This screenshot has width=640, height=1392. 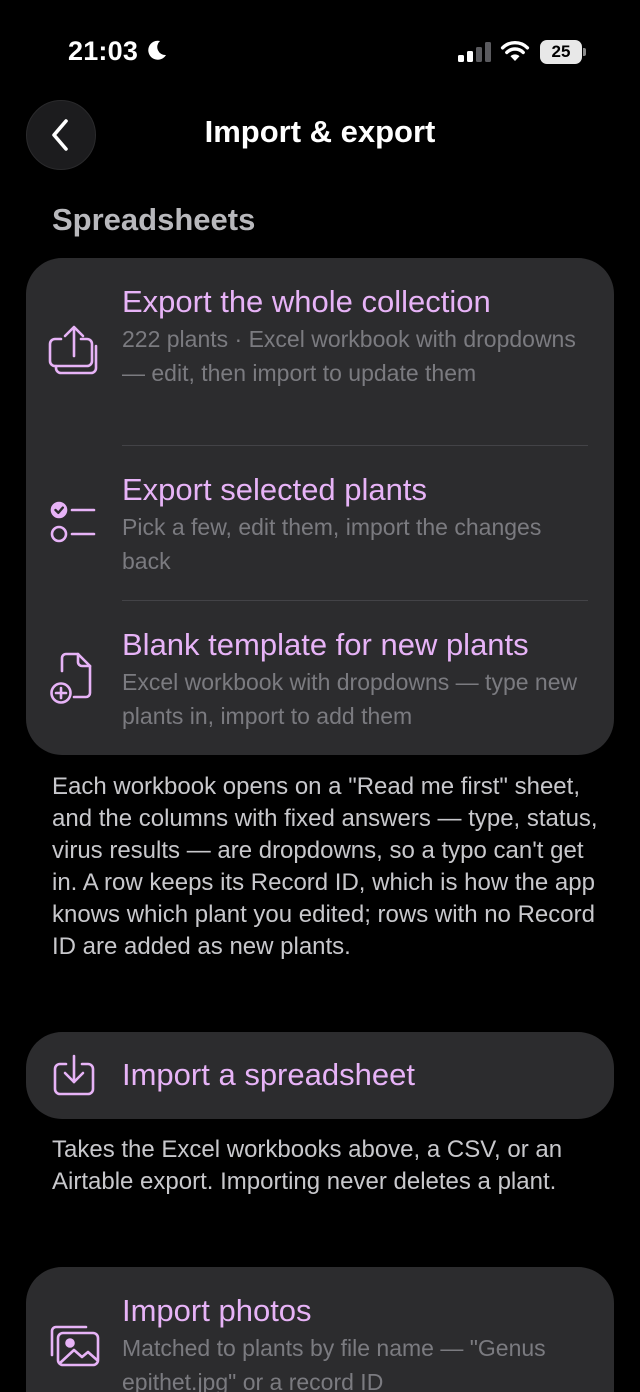 I want to click on cellular-signal-icon, so click(x=474, y=52).